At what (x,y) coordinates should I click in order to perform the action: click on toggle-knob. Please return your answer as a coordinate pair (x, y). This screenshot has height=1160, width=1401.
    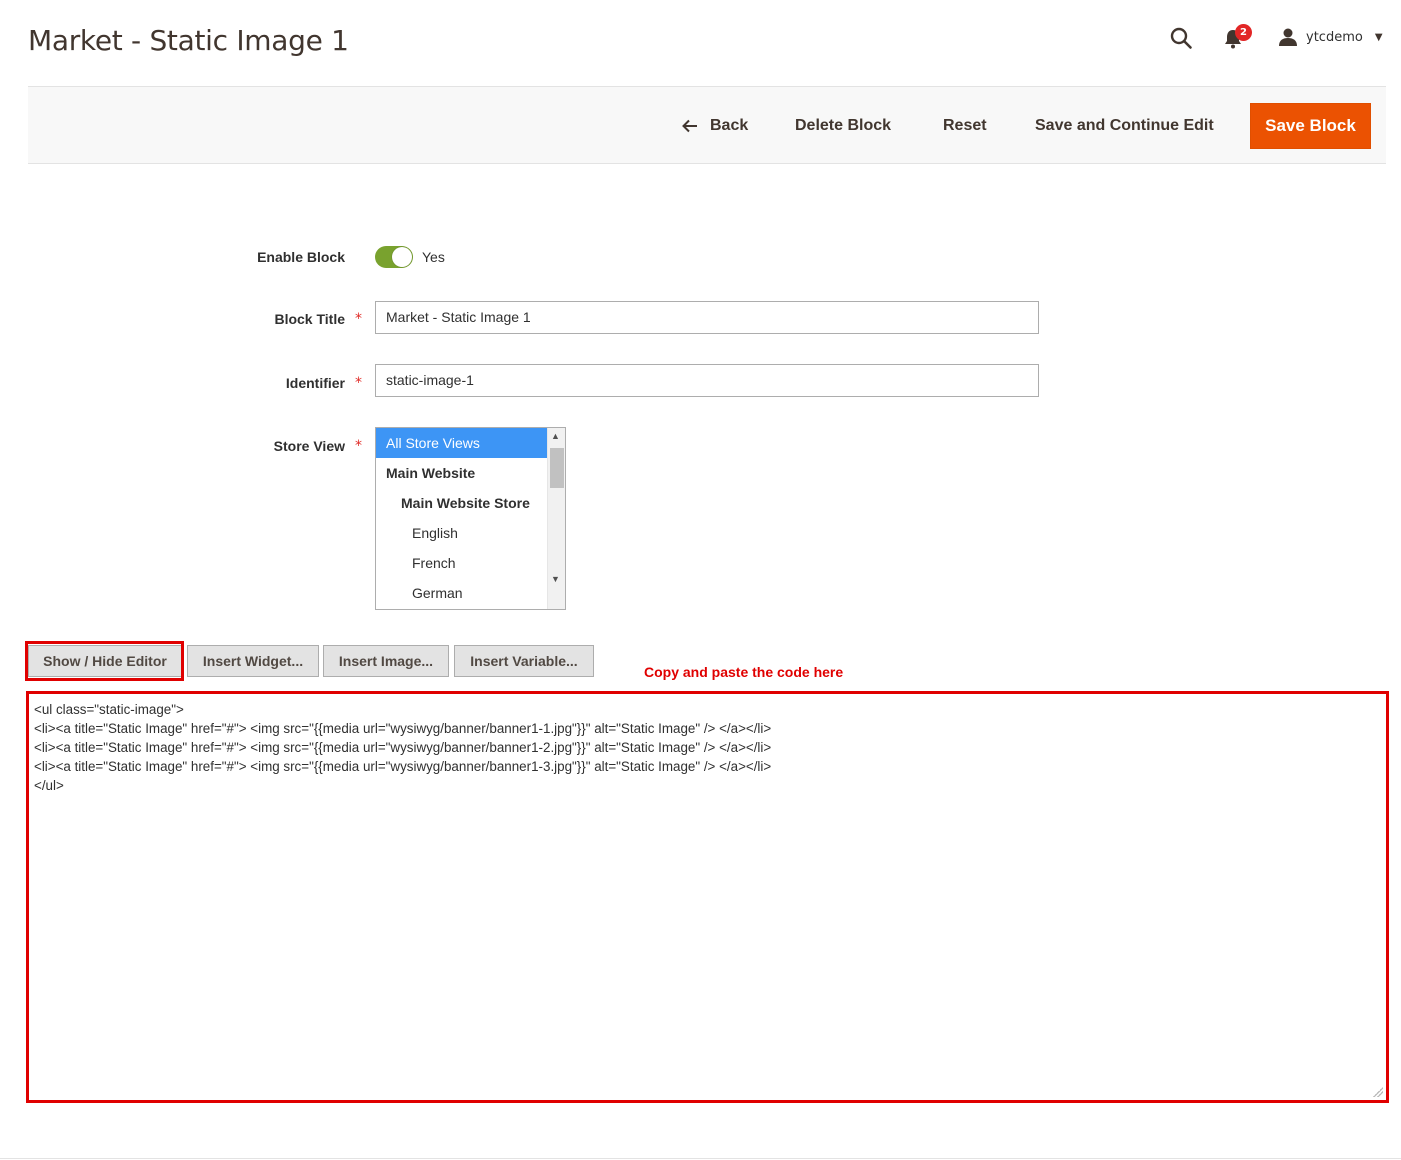
    Looking at the image, I should click on (402, 257).